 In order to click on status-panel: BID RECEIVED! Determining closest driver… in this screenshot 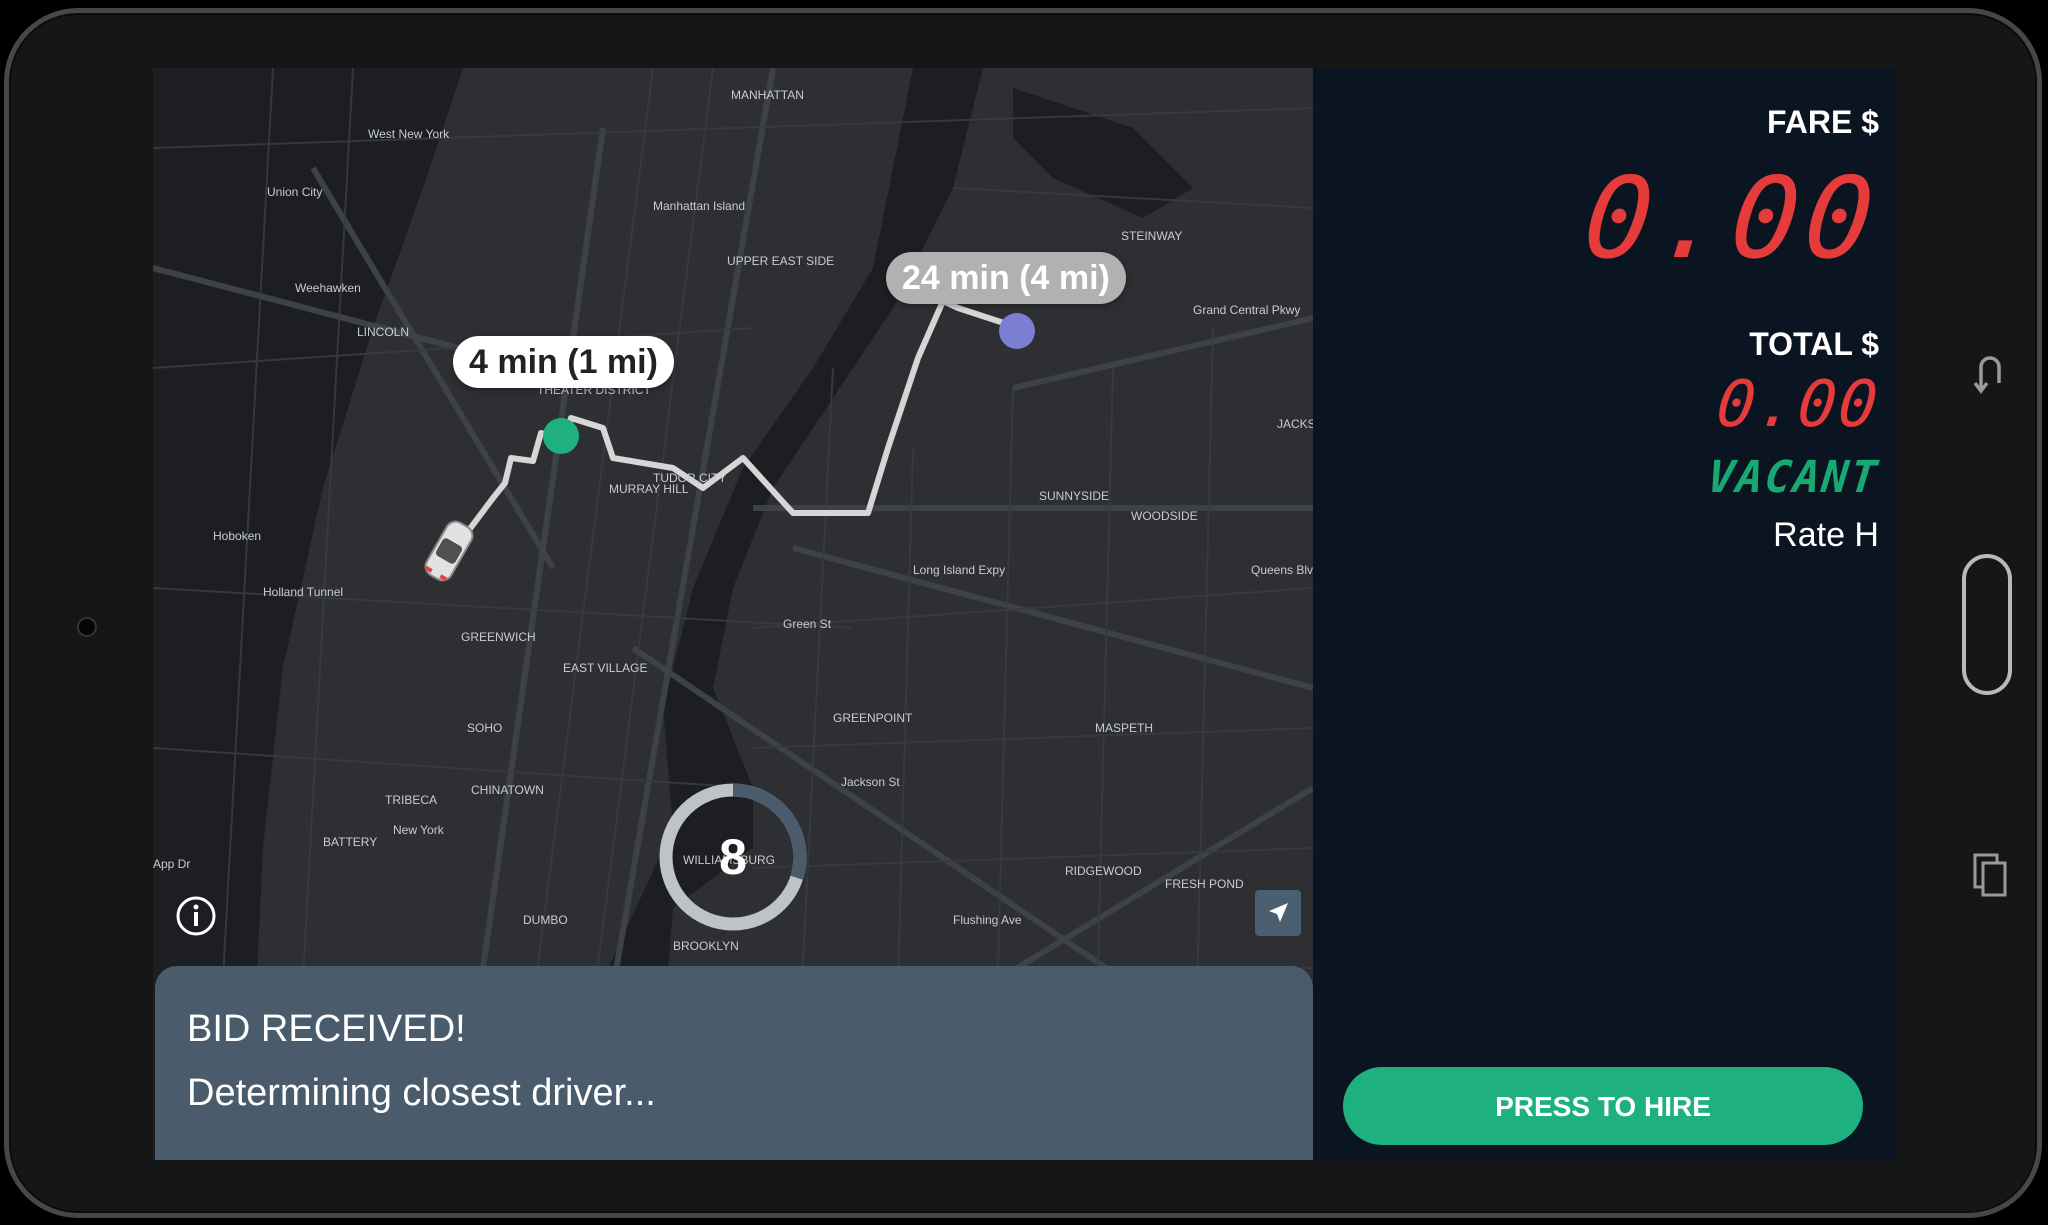, I will do `click(734, 1063)`.